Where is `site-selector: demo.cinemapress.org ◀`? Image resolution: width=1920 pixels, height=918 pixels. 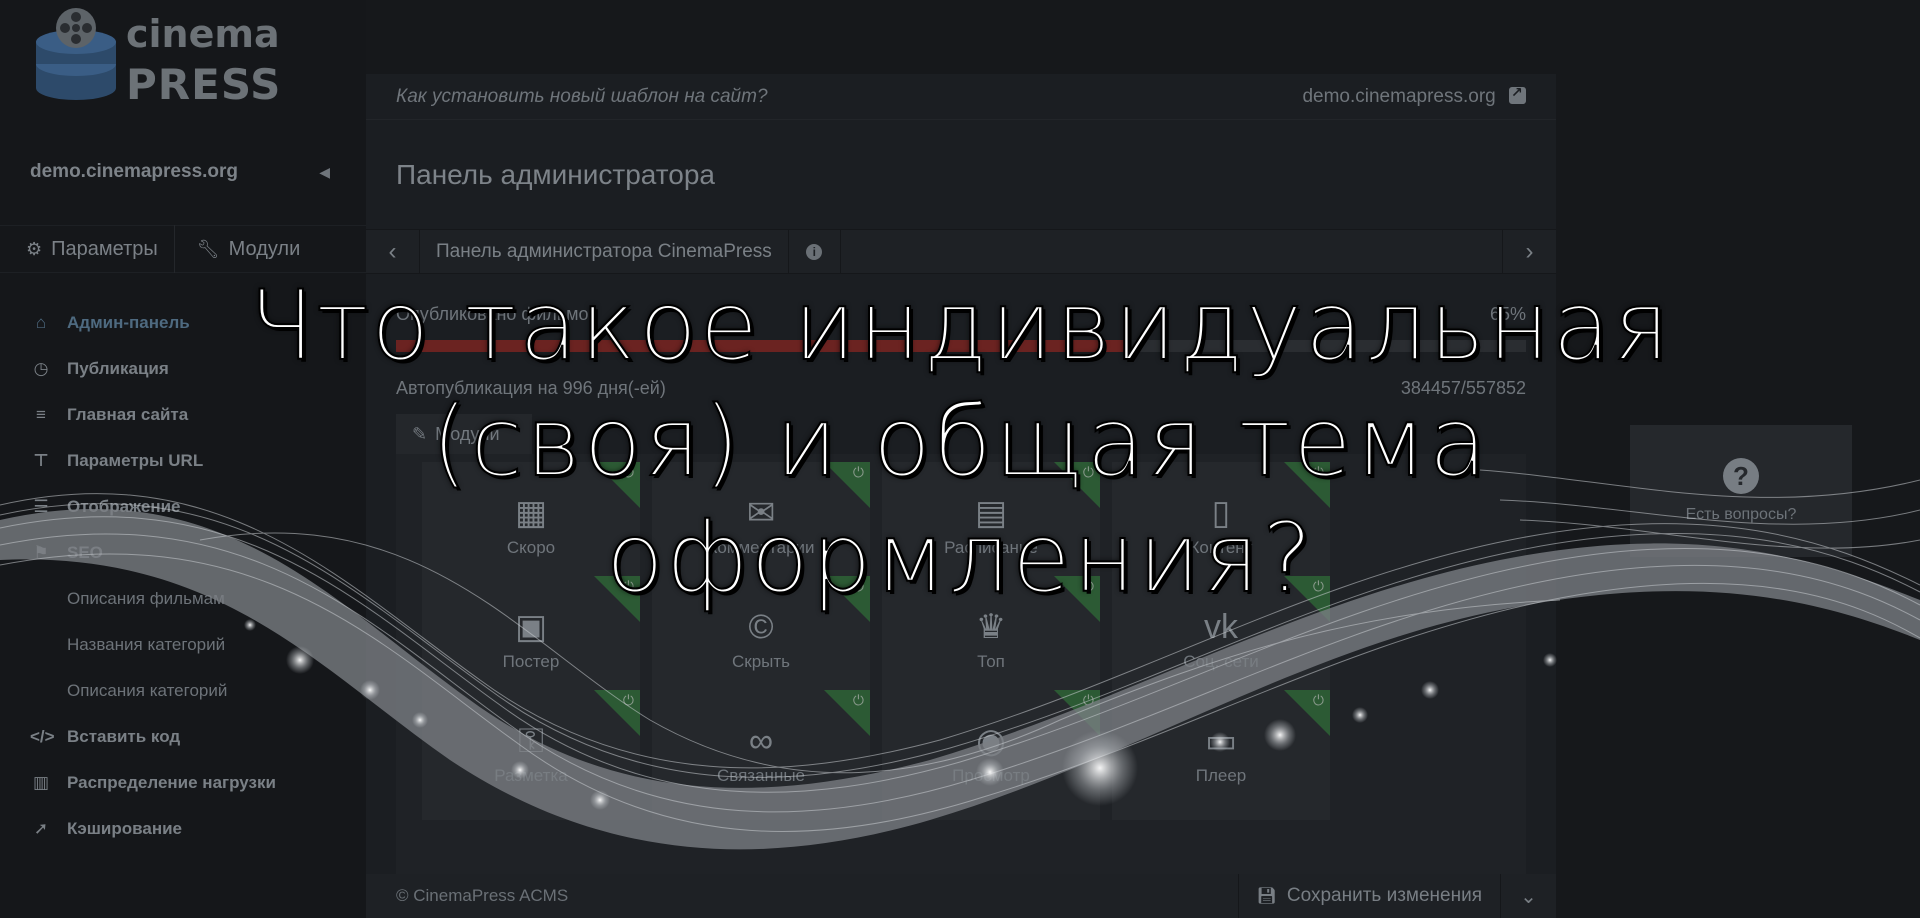 site-selector: demo.cinemapress.org ◀ is located at coordinates (183, 172).